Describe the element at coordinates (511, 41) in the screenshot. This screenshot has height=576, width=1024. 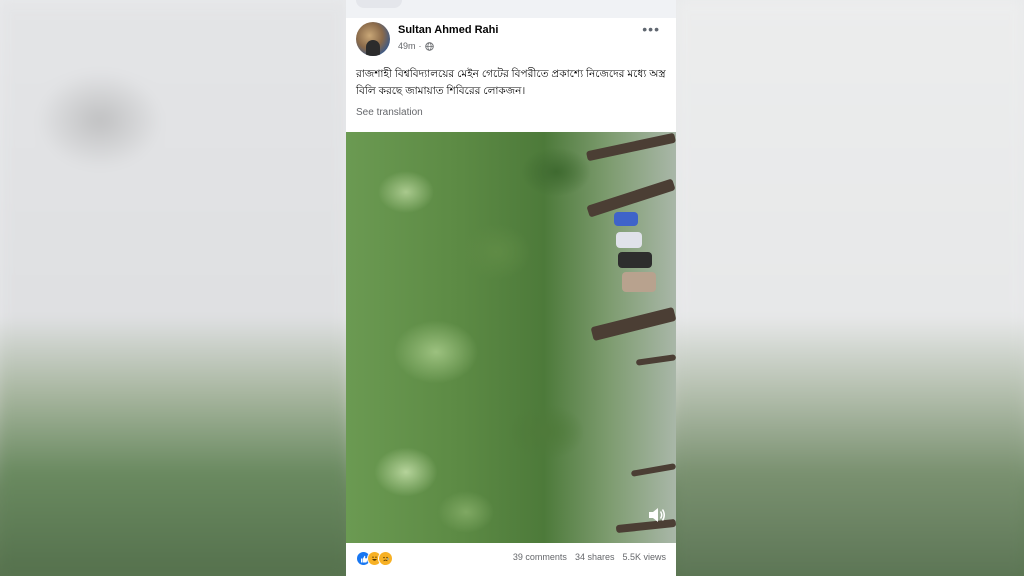
I see `post-header: Sultan Ahmed Rahi 49m · •••` at that location.